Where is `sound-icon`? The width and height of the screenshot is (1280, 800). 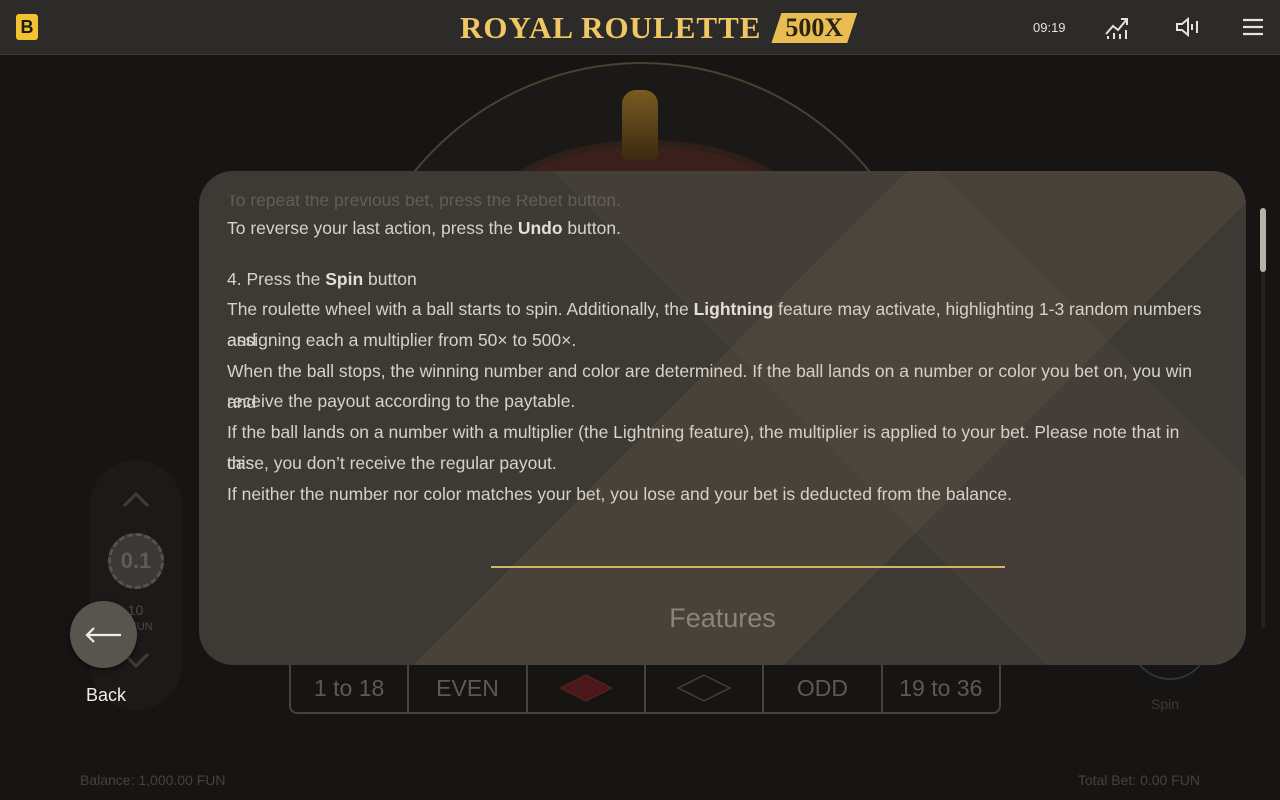 sound-icon is located at coordinates (1187, 27).